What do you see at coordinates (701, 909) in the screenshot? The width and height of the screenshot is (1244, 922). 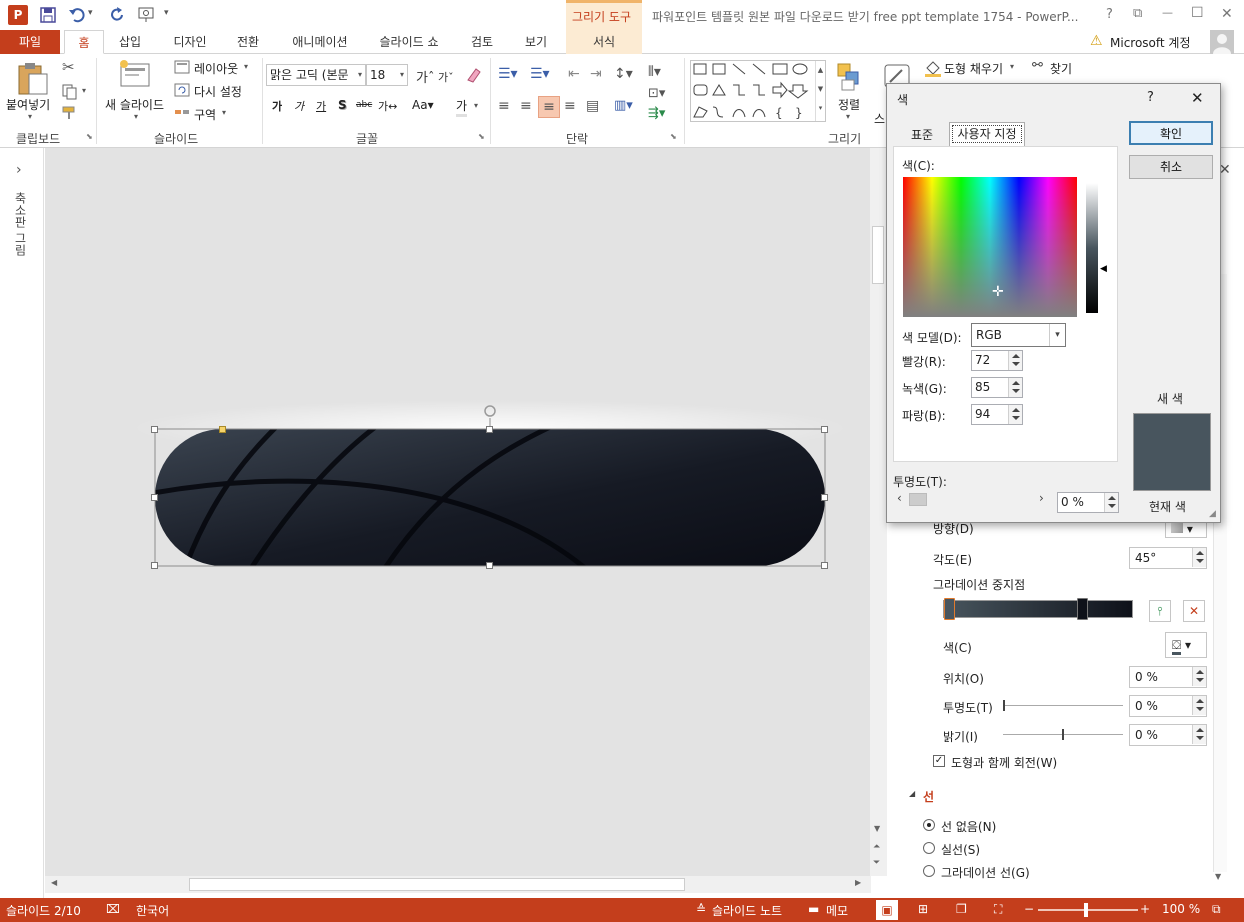 I see `notes-icon: ≙` at bounding box center [701, 909].